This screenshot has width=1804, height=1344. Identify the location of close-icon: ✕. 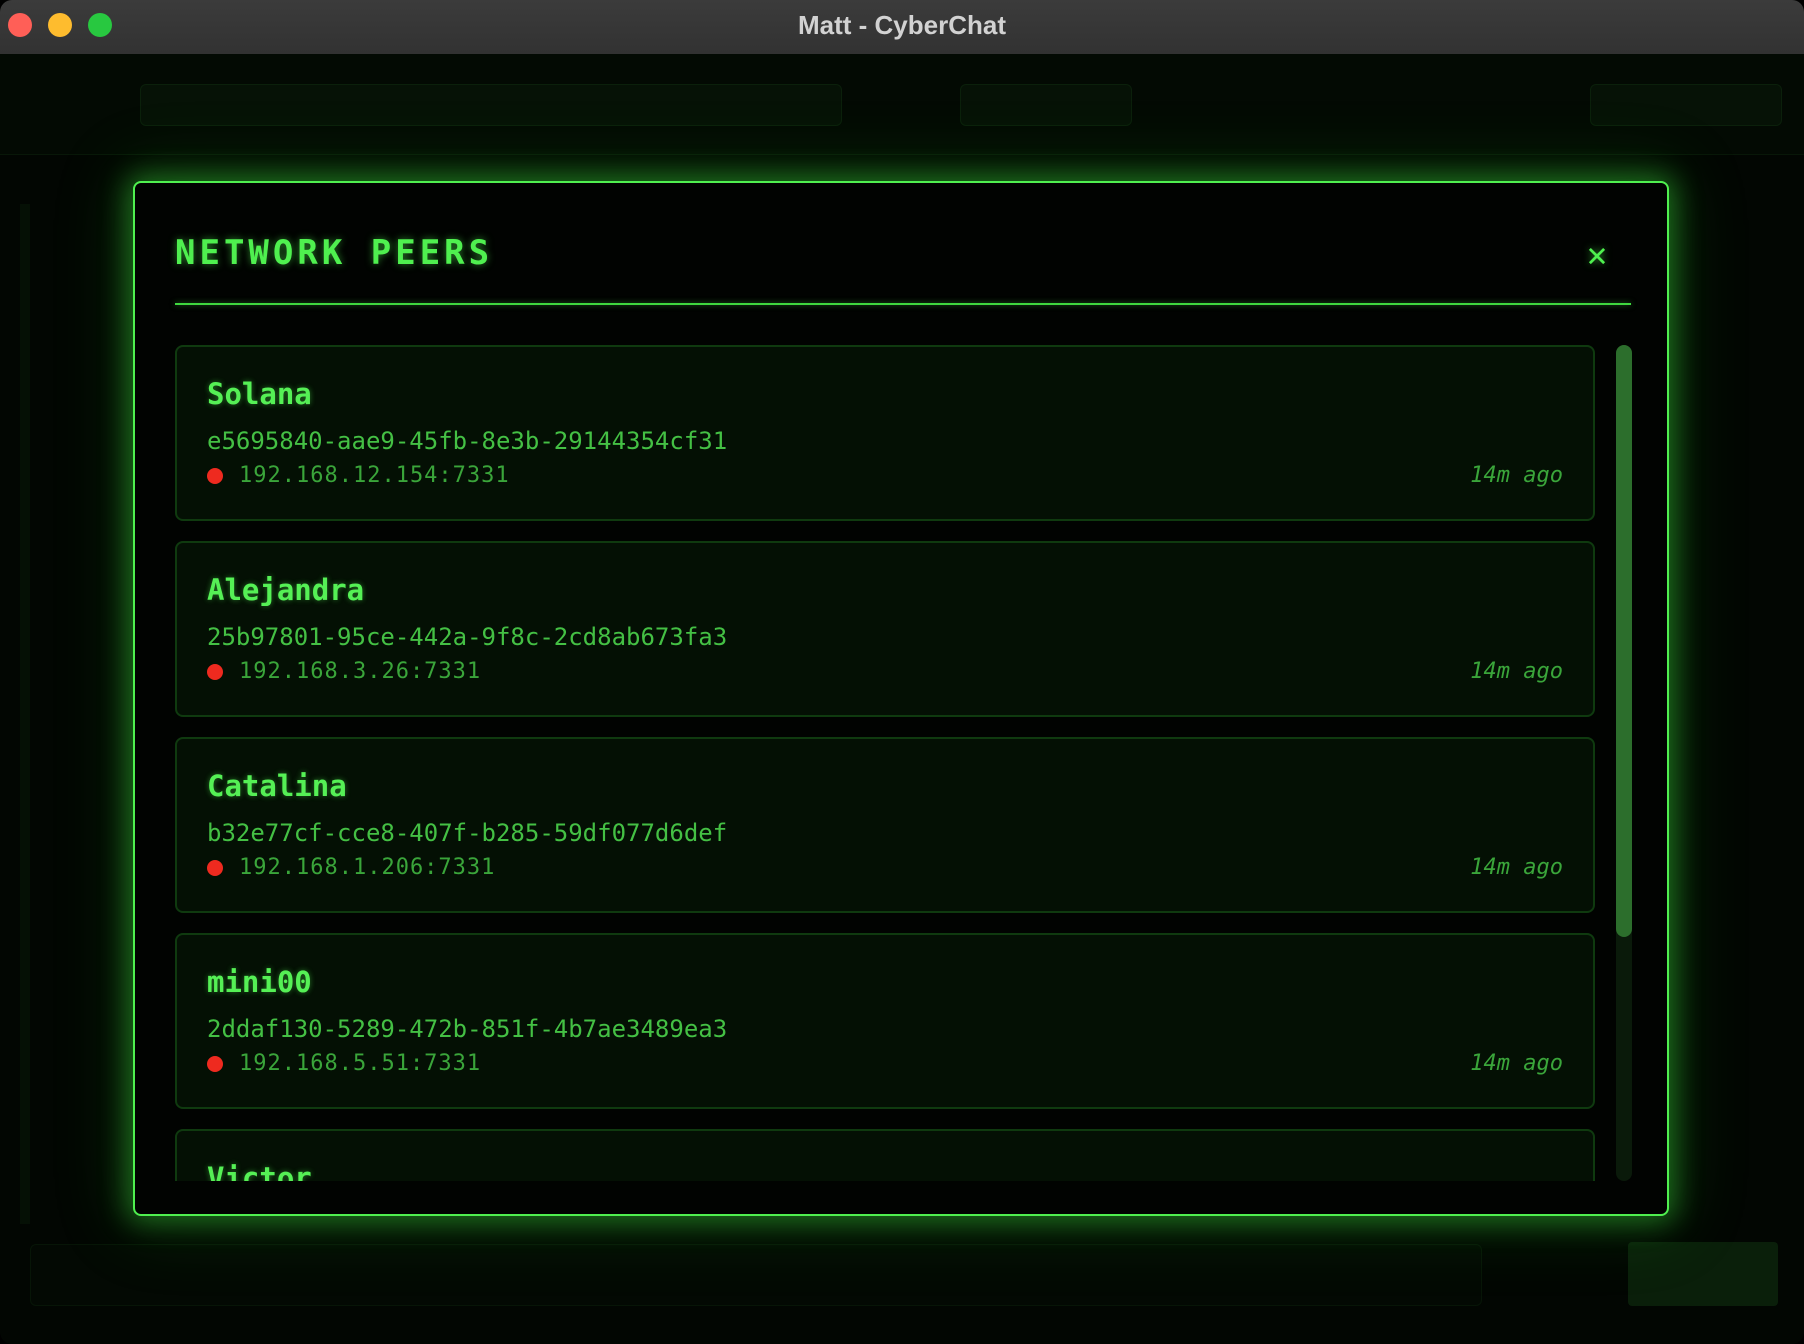
(1597, 255).